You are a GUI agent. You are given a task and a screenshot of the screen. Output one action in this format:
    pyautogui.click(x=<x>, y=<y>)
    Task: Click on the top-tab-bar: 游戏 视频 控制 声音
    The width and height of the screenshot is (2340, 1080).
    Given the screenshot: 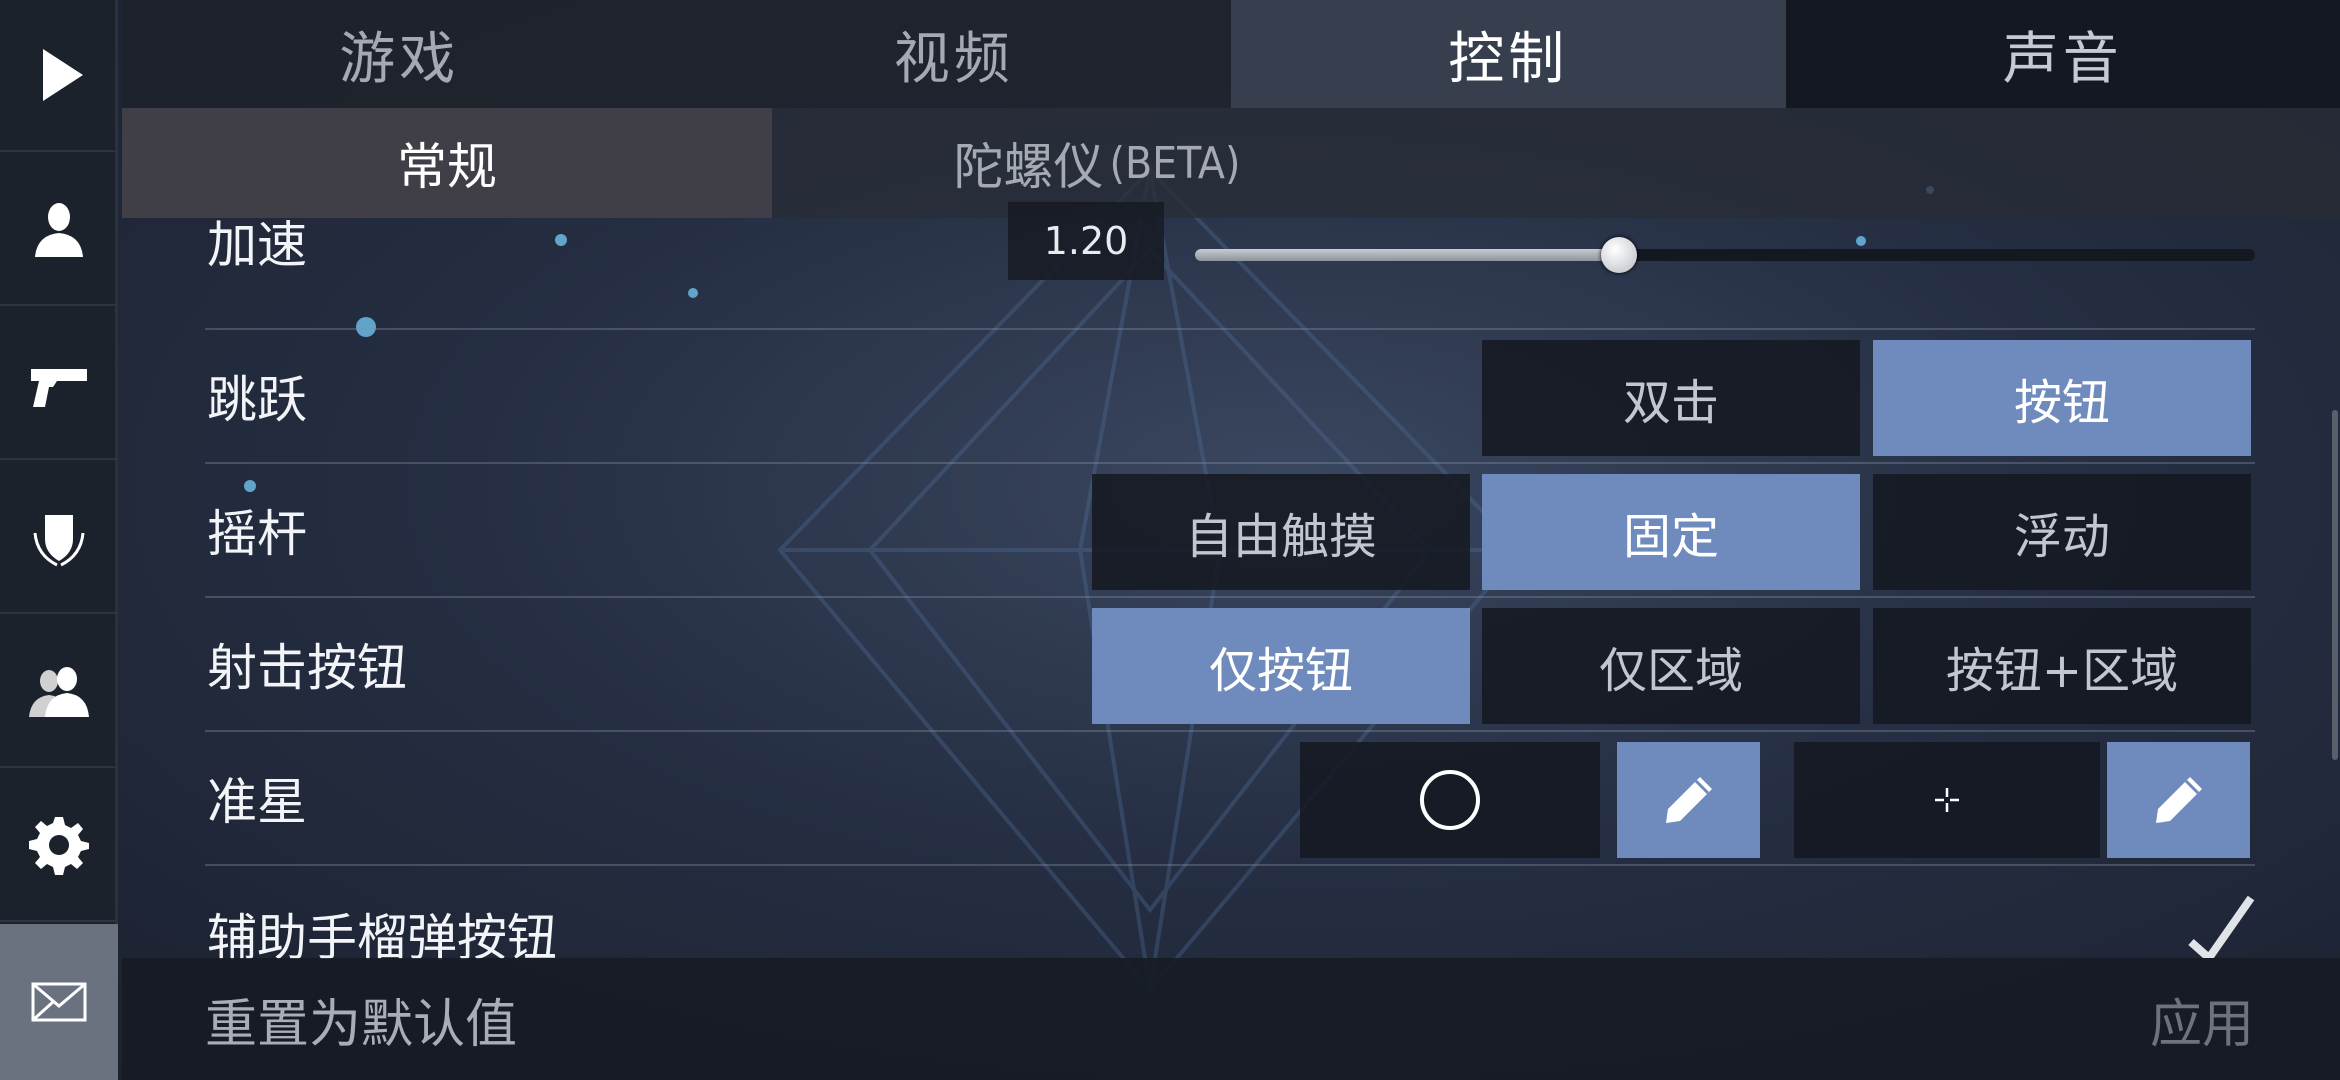 What is the action you would take?
    pyautogui.click(x=1231, y=54)
    